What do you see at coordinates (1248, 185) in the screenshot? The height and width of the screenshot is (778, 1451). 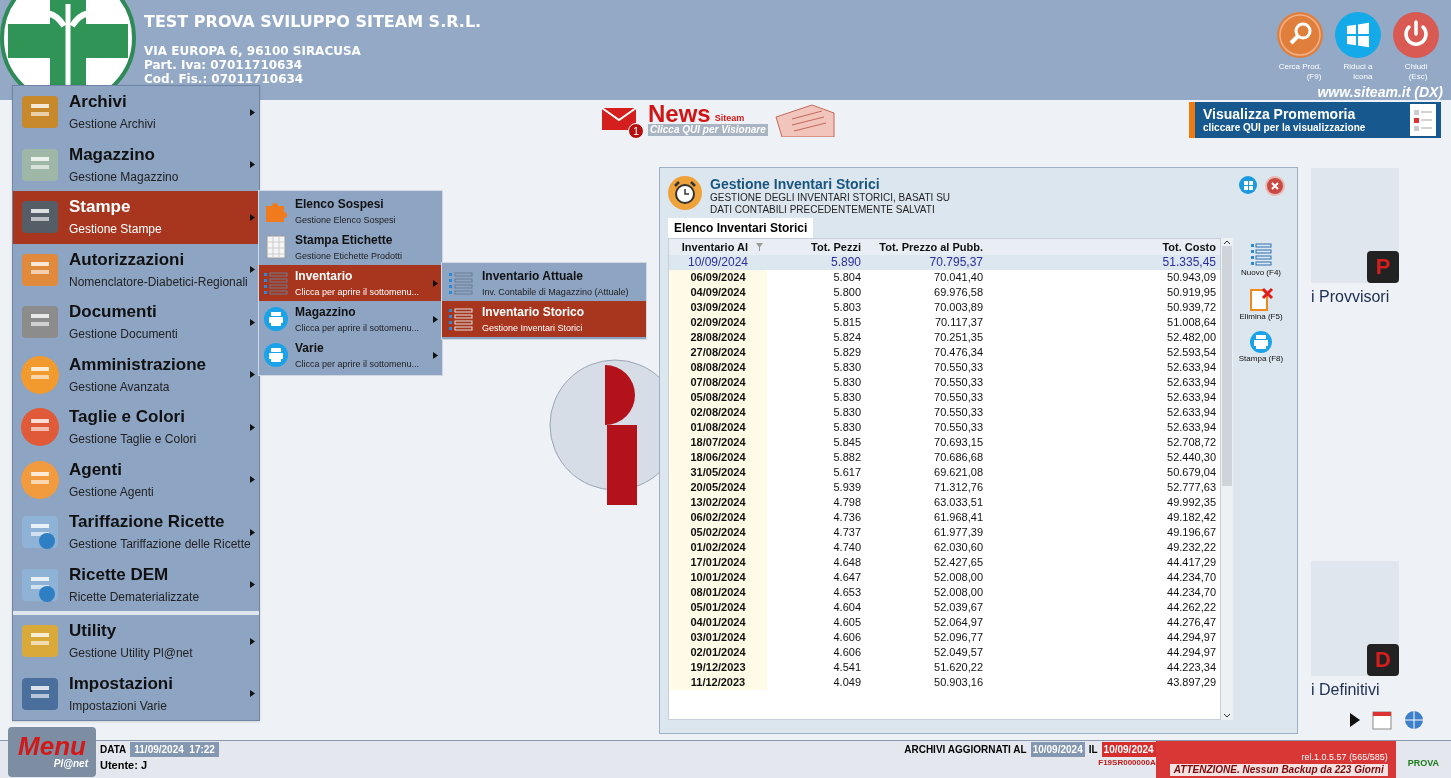 I see `minimize-button` at bounding box center [1248, 185].